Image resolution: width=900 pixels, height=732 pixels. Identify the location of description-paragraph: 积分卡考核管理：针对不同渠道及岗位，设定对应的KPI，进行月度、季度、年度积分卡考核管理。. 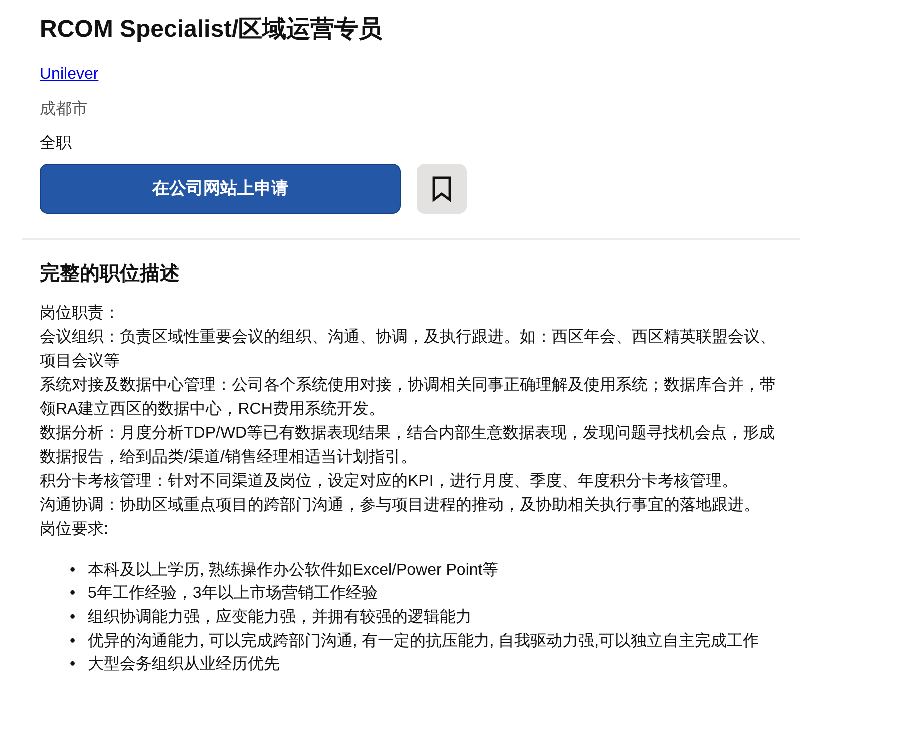
(389, 482).